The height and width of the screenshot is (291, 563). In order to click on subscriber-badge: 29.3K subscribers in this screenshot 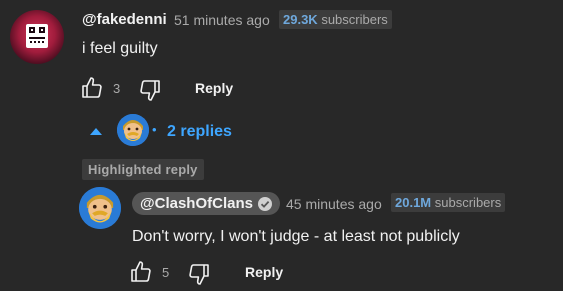, I will do `click(335, 19)`.